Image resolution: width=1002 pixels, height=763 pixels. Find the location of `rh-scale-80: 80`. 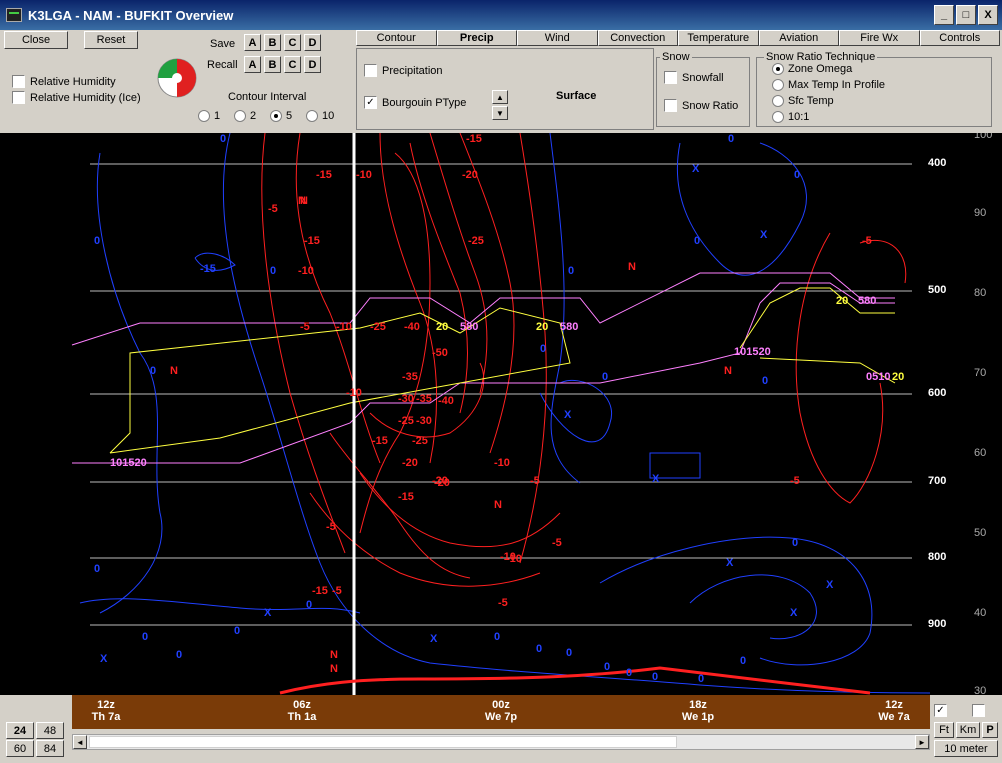

rh-scale-80: 80 is located at coordinates (980, 293).